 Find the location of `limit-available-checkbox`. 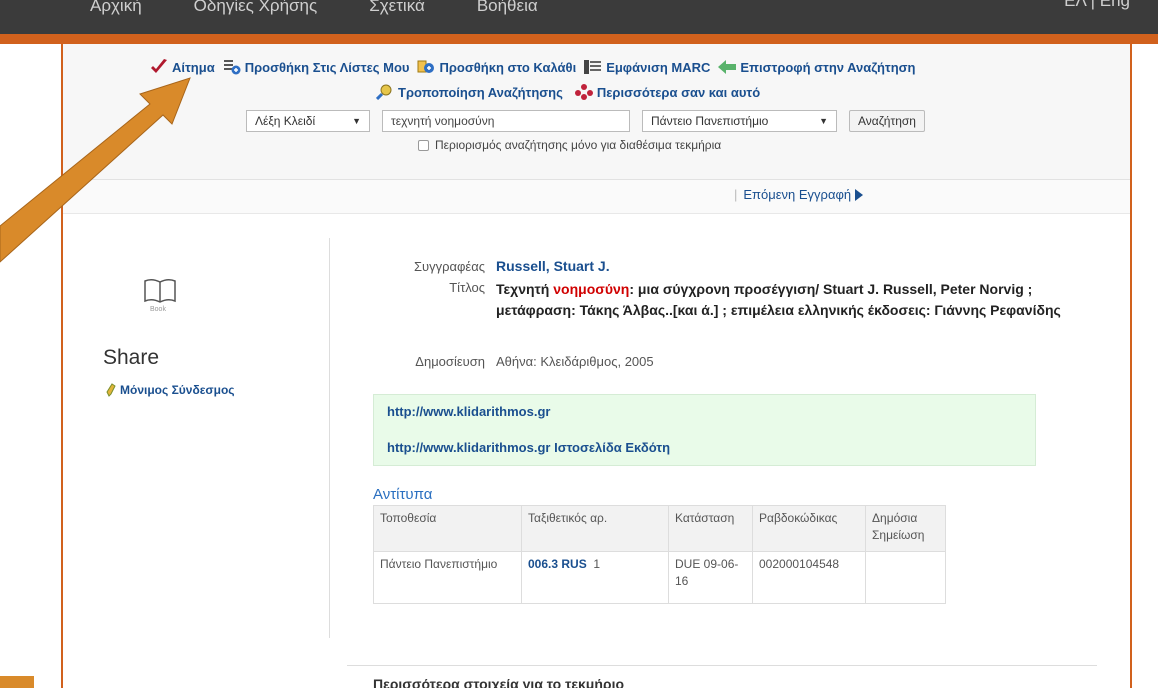

limit-available-checkbox is located at coordinates (423, 145).